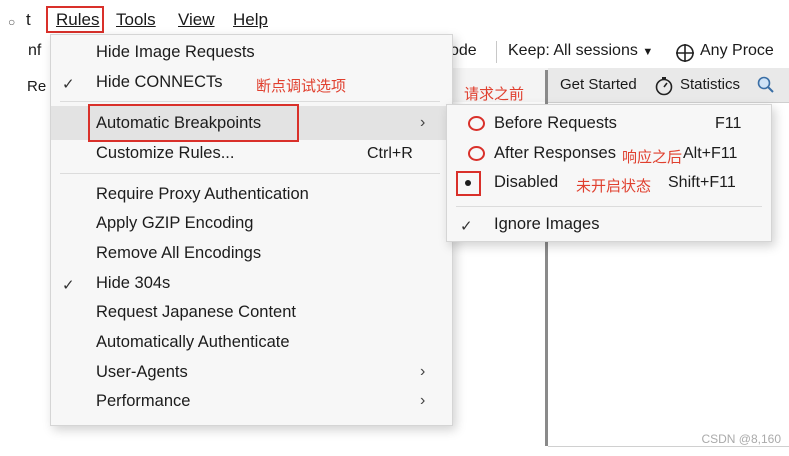  I want to click on toolbar-separator, so click(496, 52).